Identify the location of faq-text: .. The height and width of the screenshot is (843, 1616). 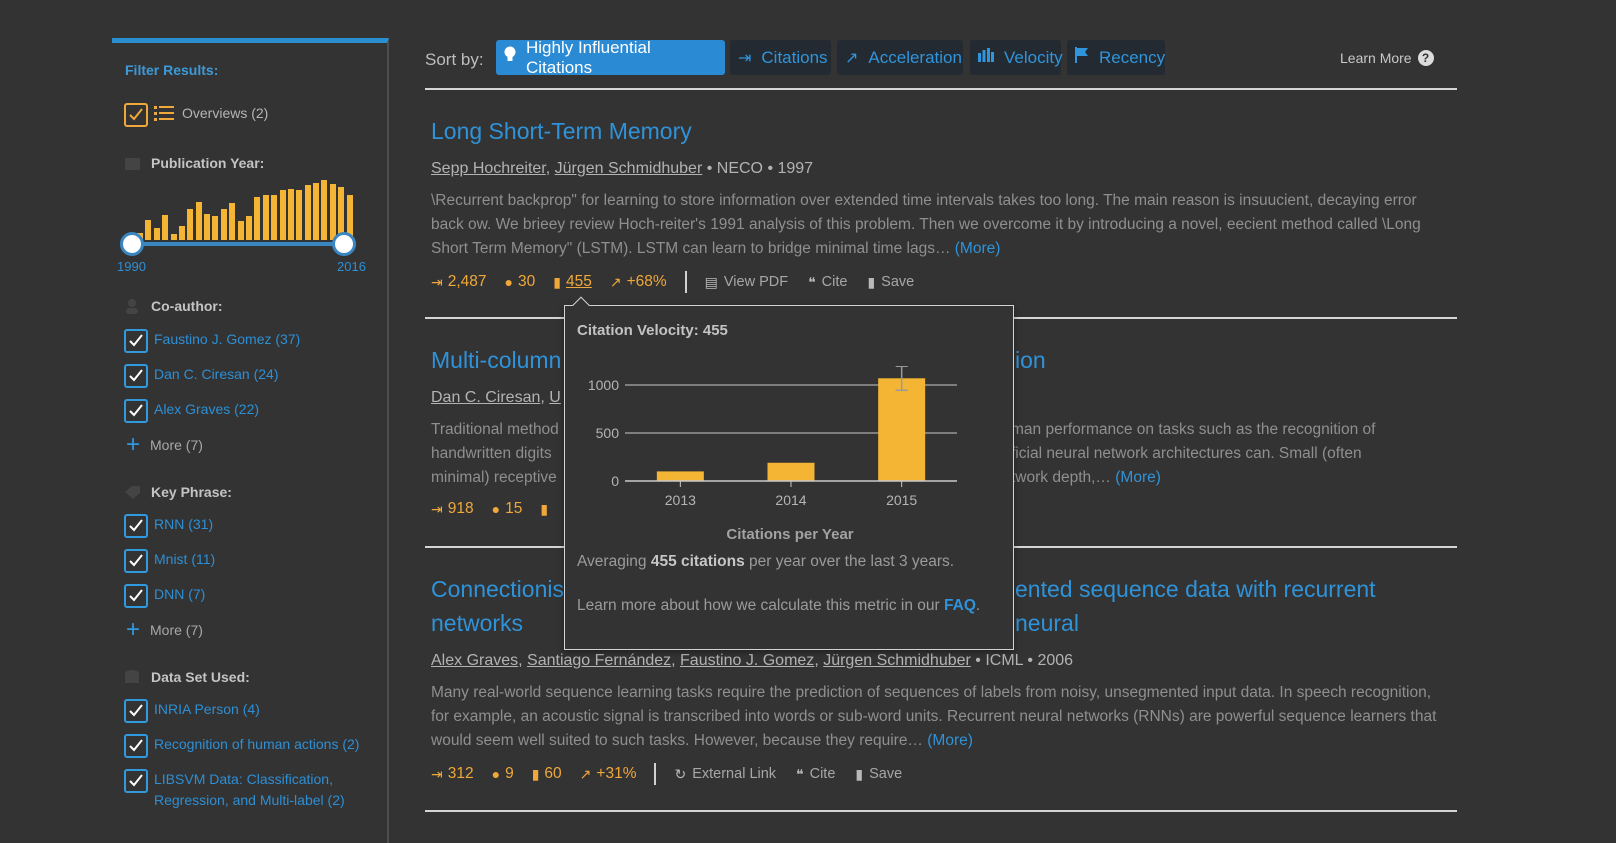
(978, 605).